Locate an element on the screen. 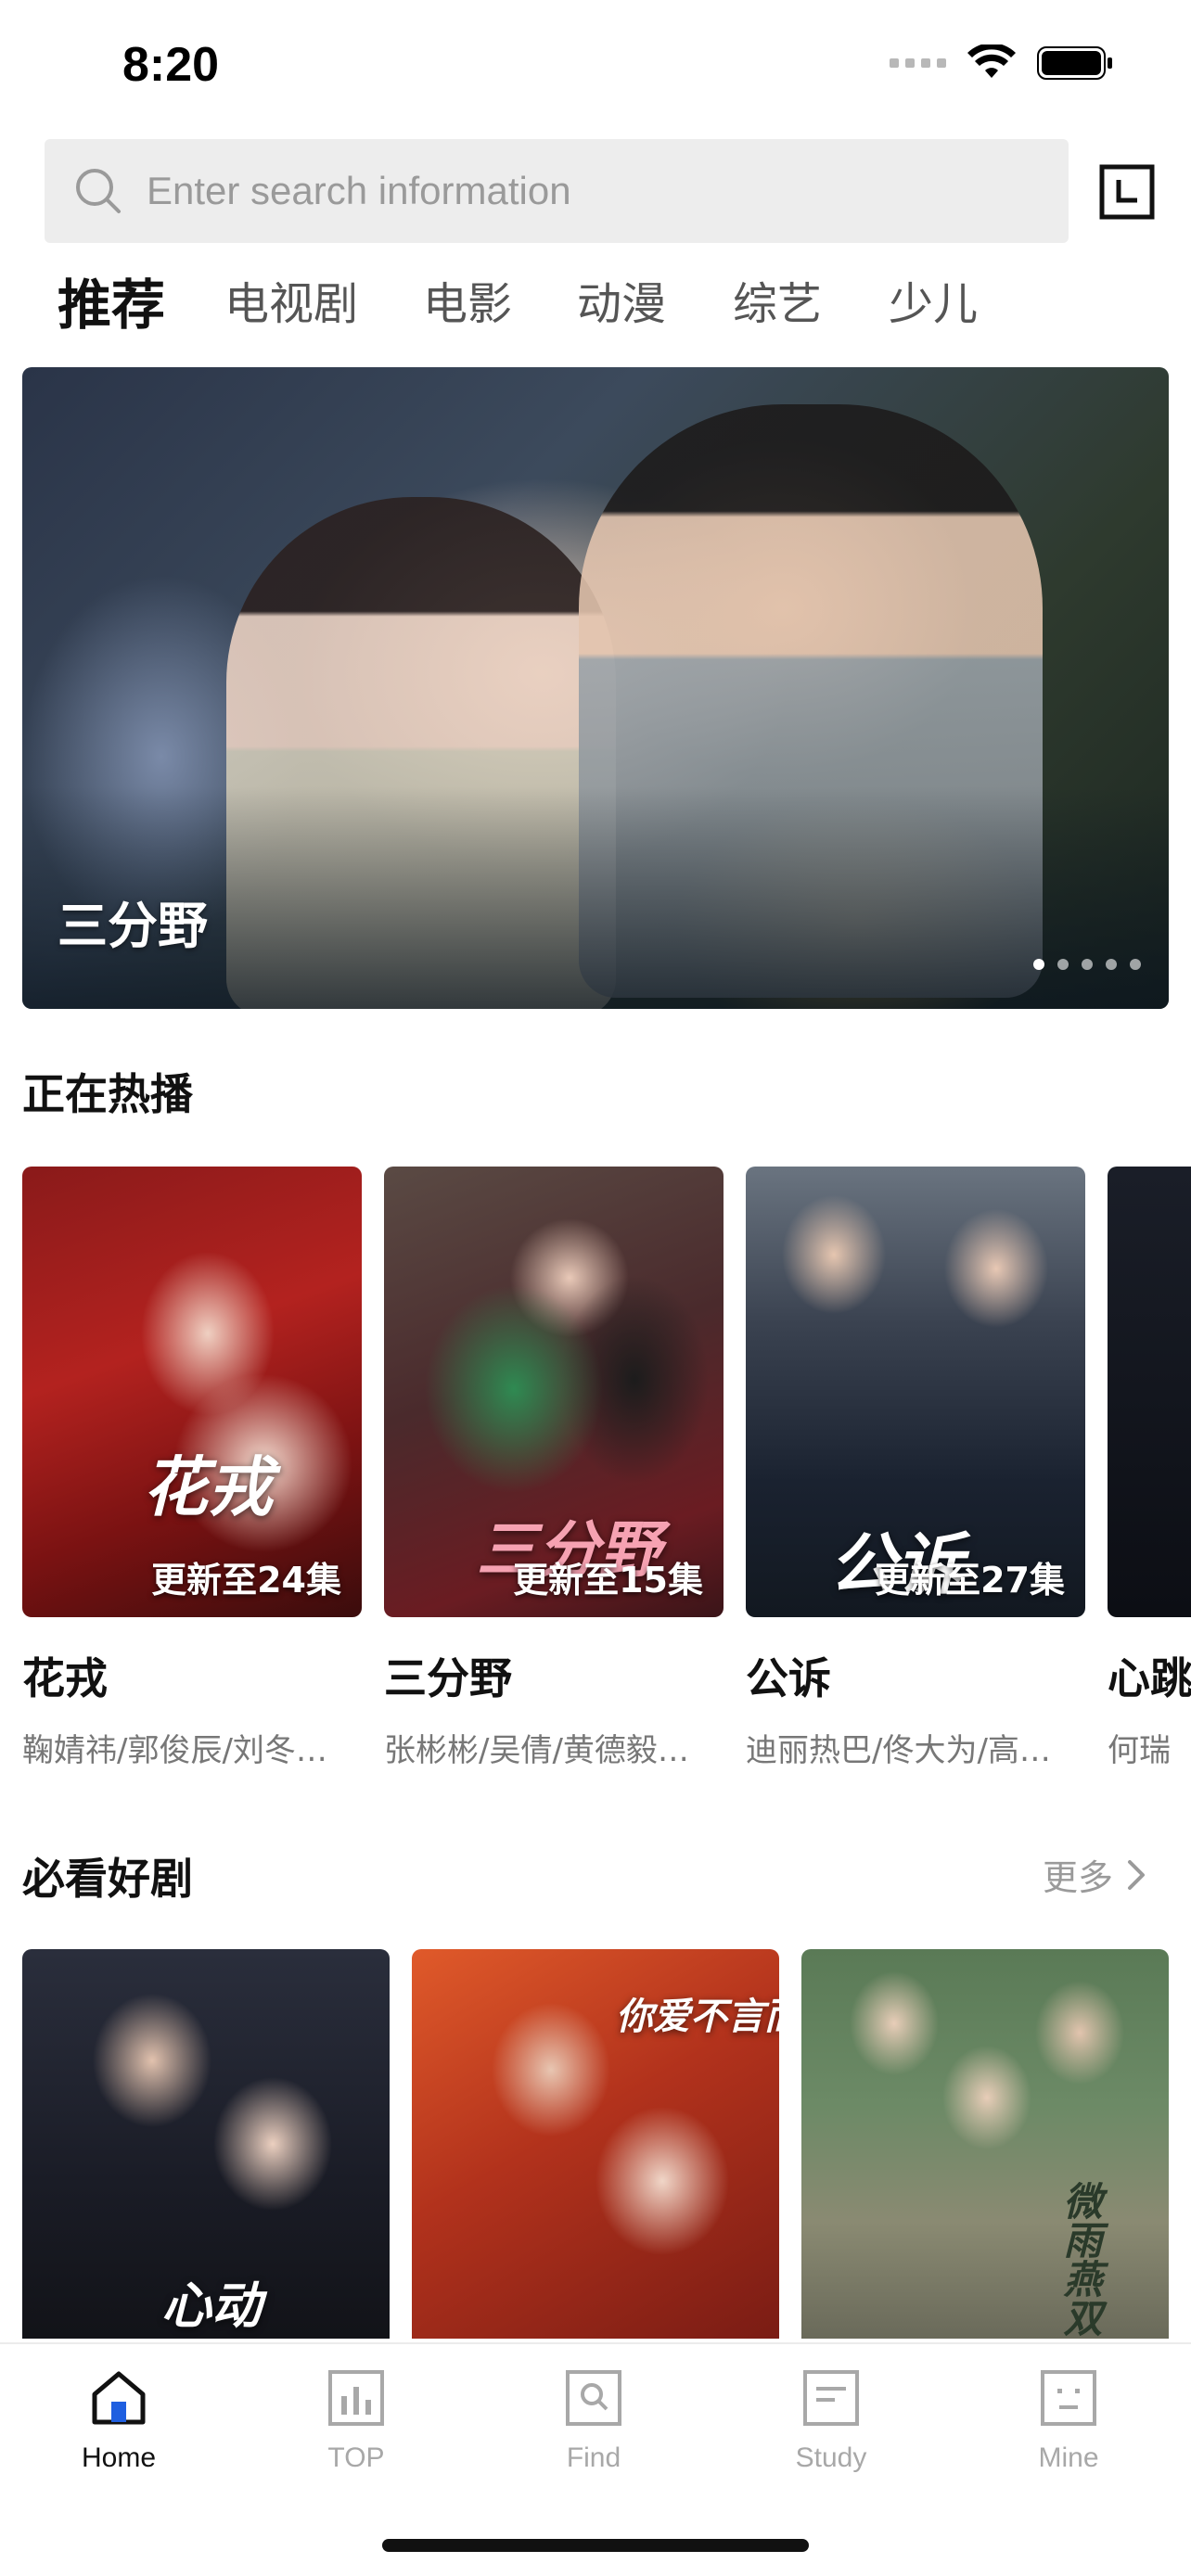  tab-anime: 动漫 is located at coordinates (621, 299).